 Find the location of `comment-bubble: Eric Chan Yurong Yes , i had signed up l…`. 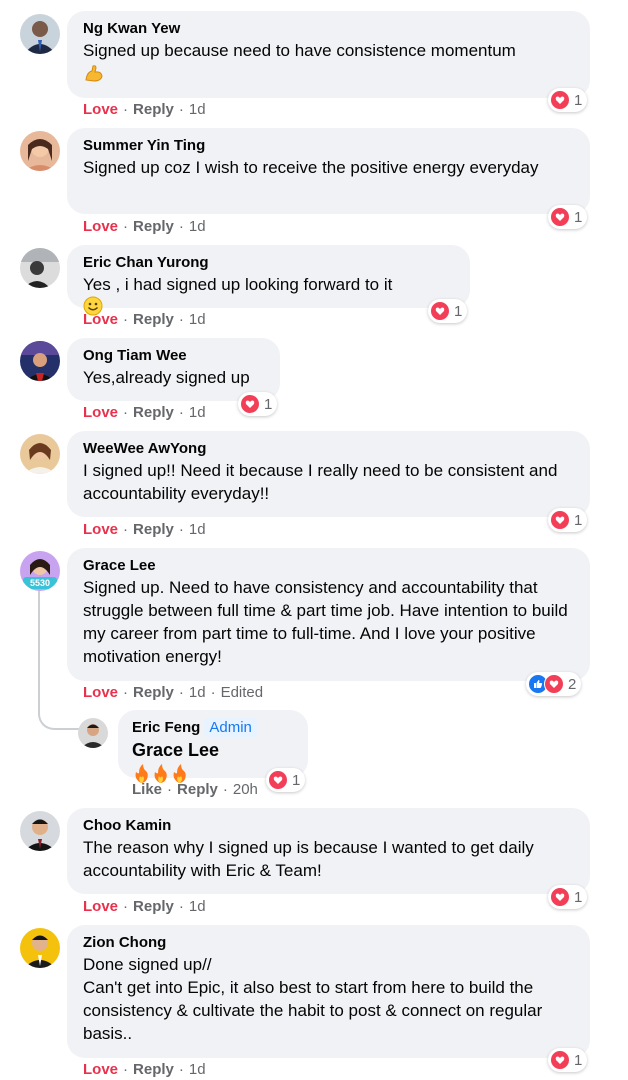

comment-bubble: Eric Chan Yurong Yes , i had signed up l… is located at coordinates (268, 280).